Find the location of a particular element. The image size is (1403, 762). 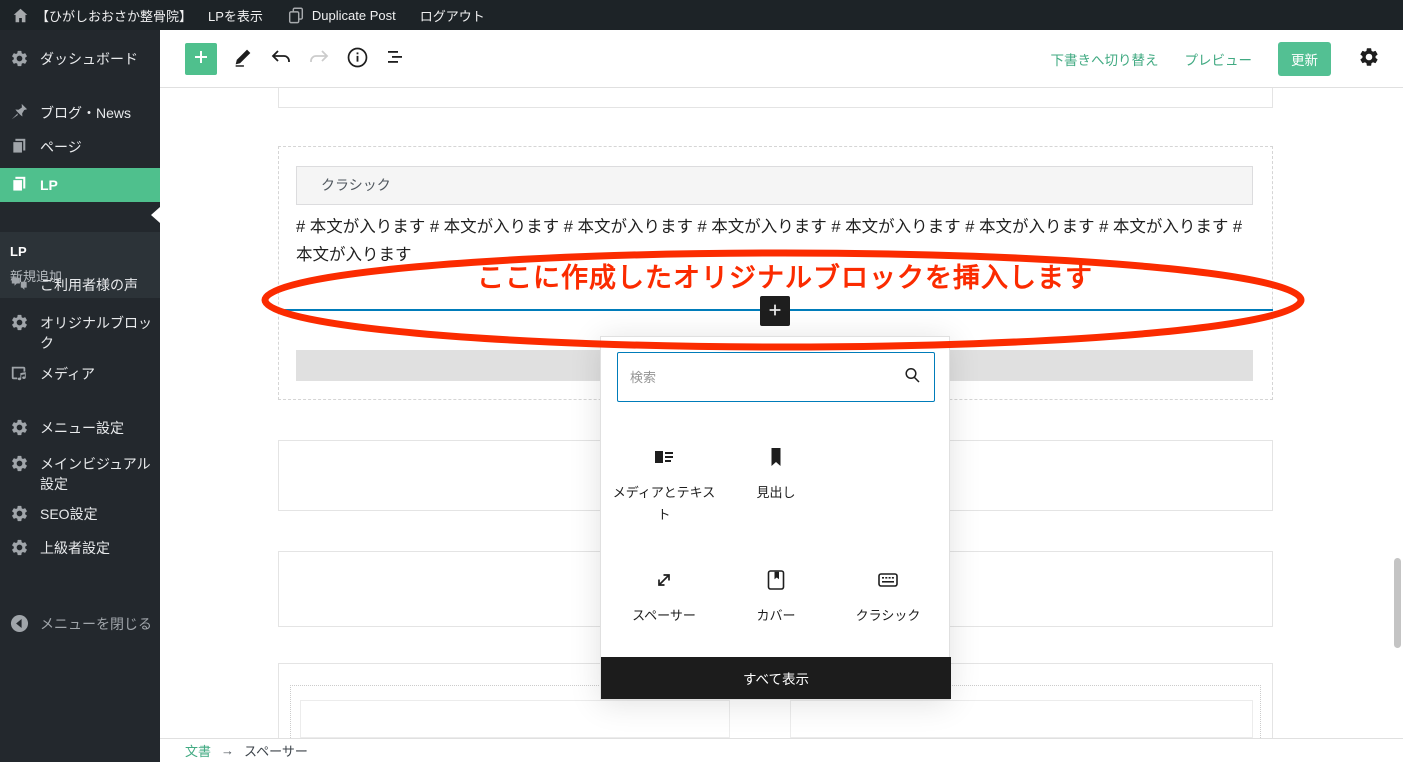

scrollbar-thumb is located at coordinates (1397, 603).